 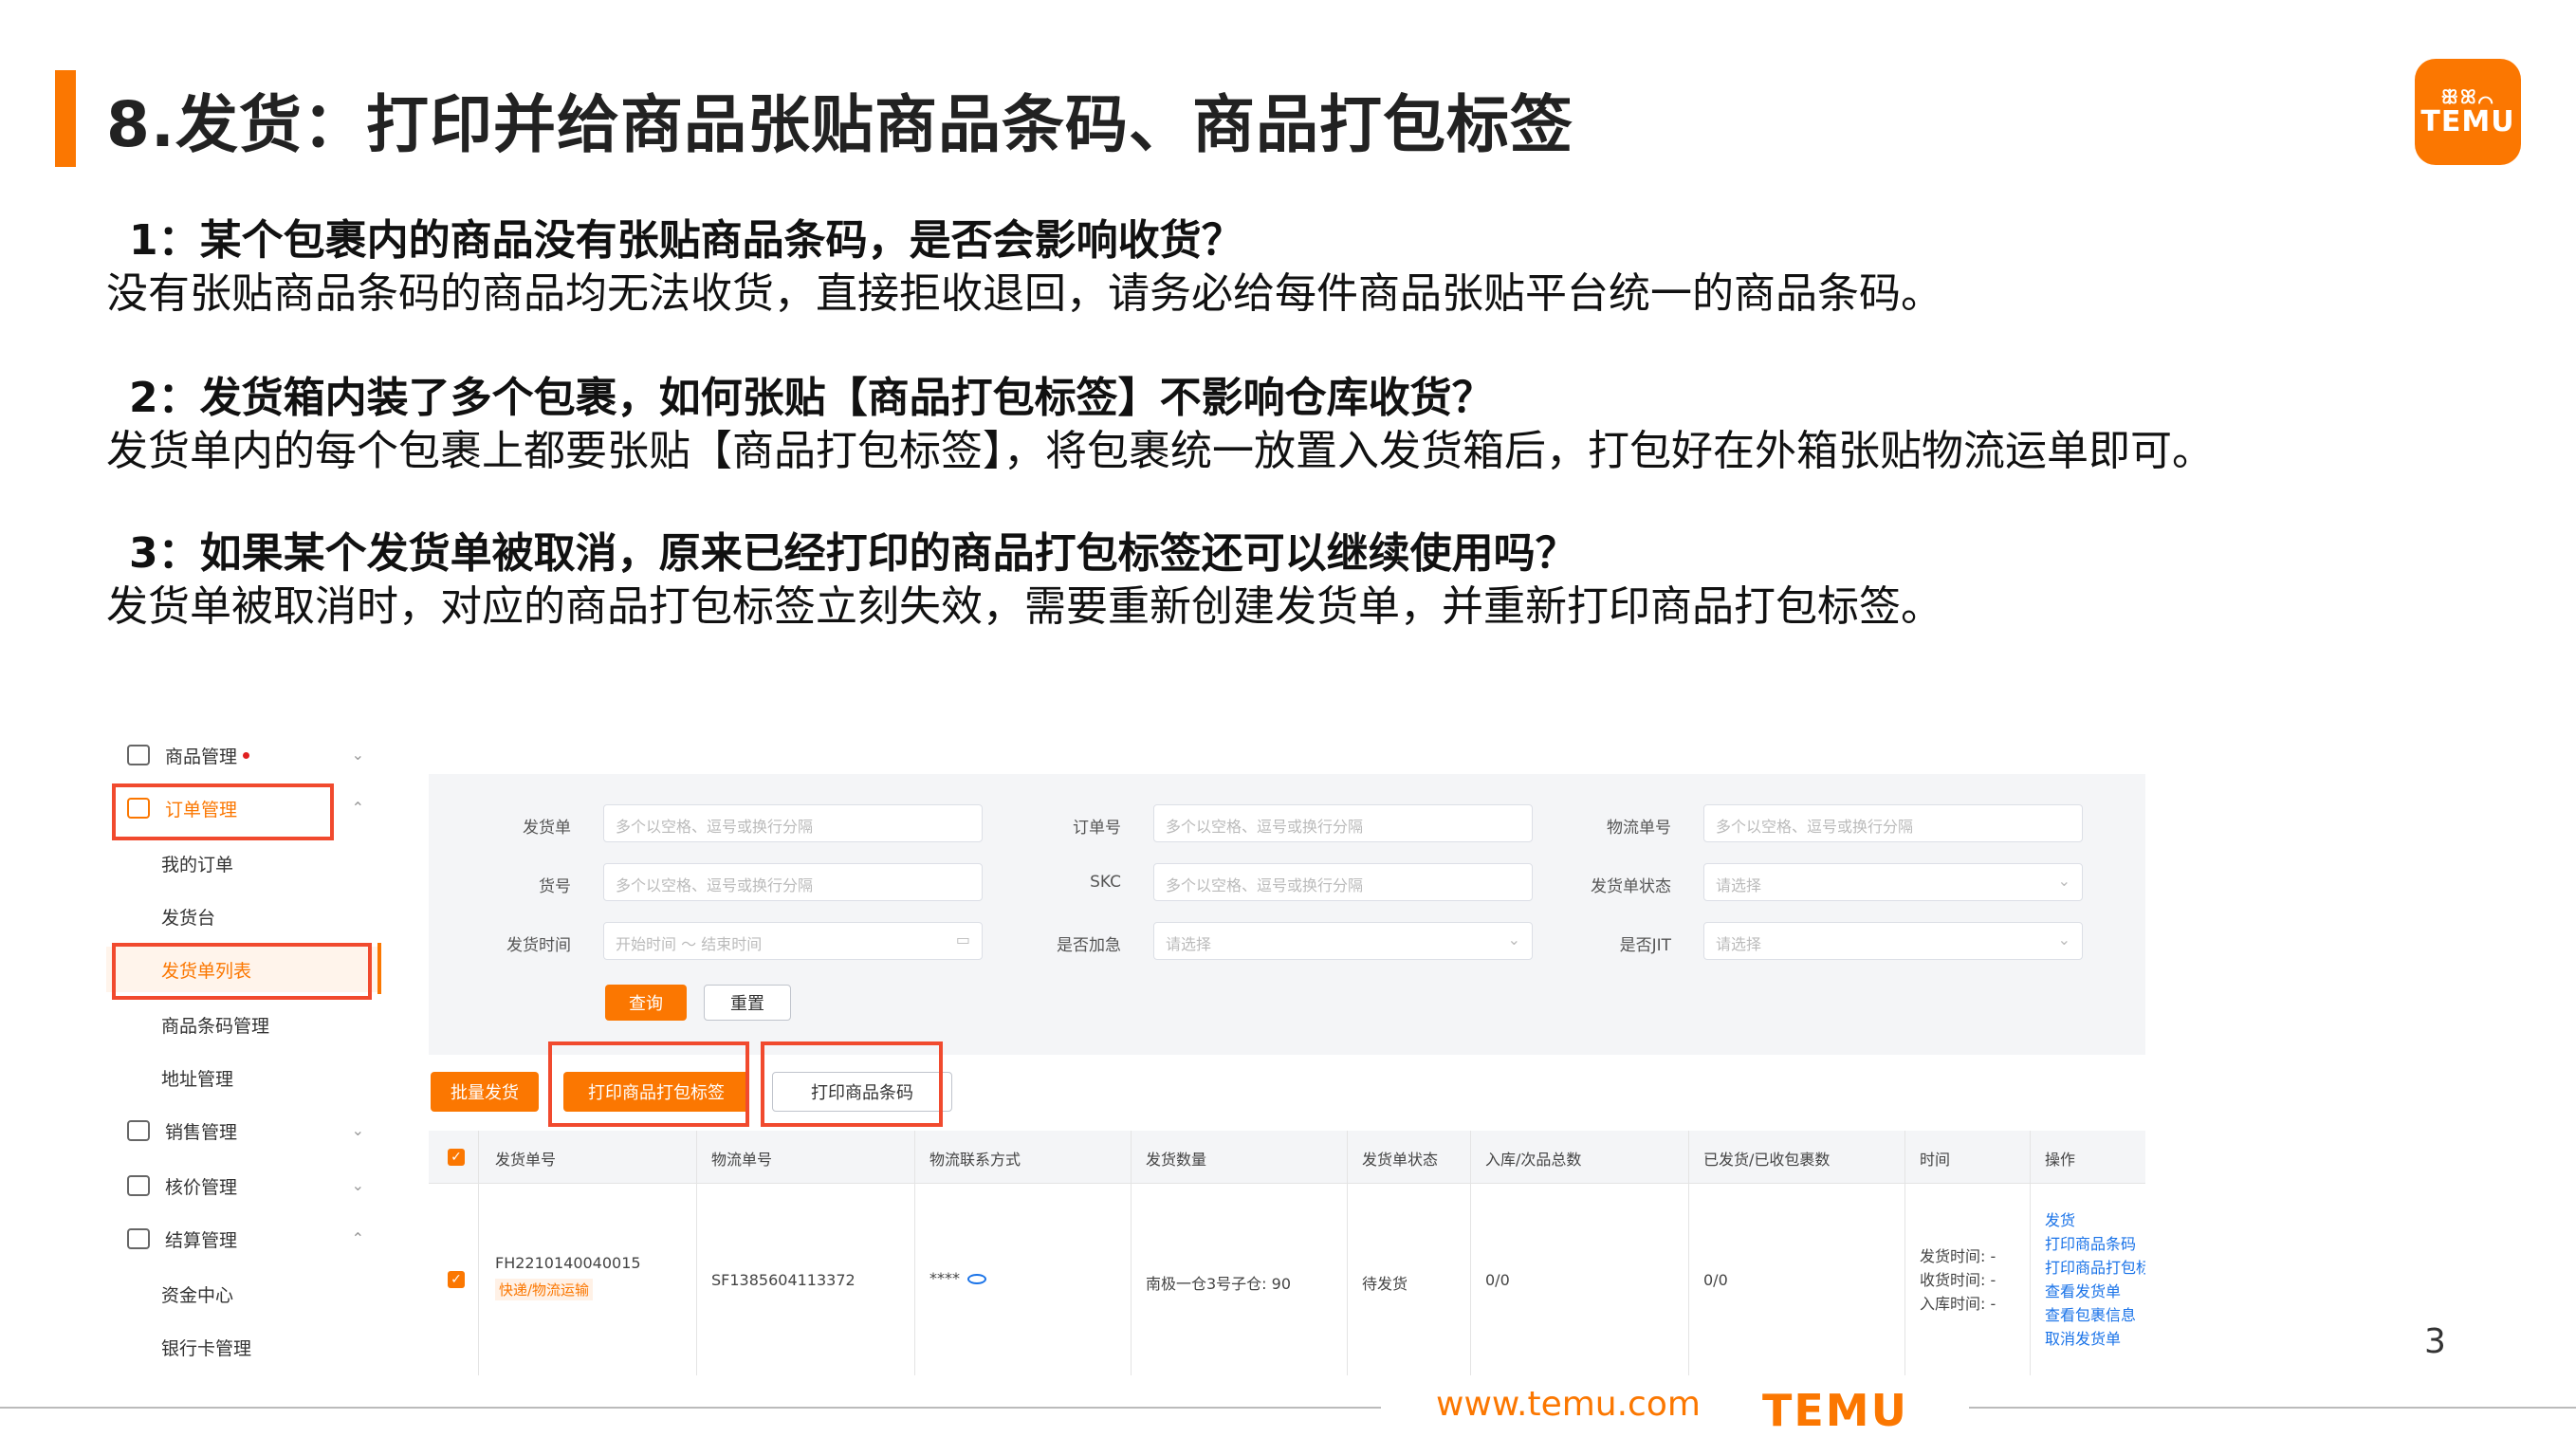 I want to click on col-packages: 已发货/已收包裹数, so click(x=1767, y=1160).